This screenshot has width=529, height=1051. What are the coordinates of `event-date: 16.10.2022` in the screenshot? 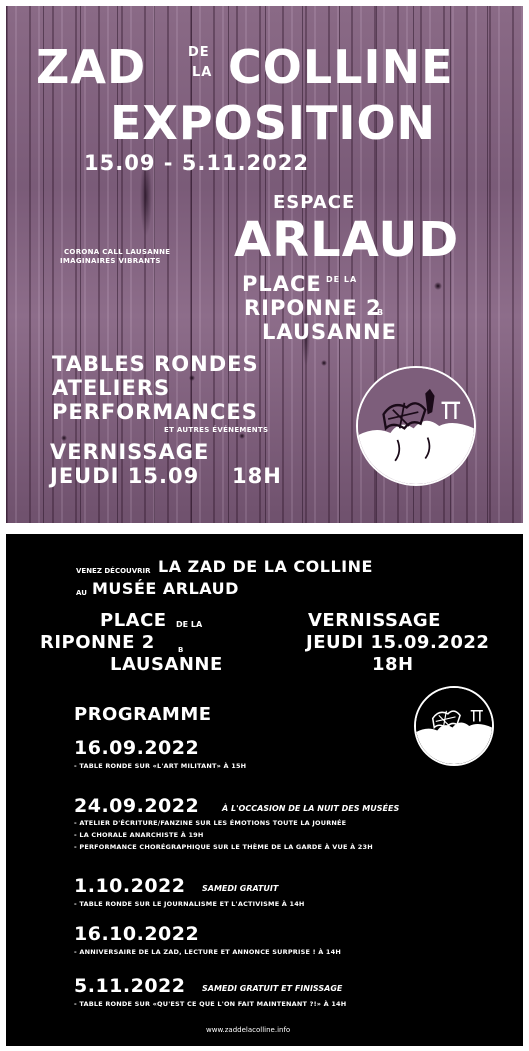 It's located at (137, 934).